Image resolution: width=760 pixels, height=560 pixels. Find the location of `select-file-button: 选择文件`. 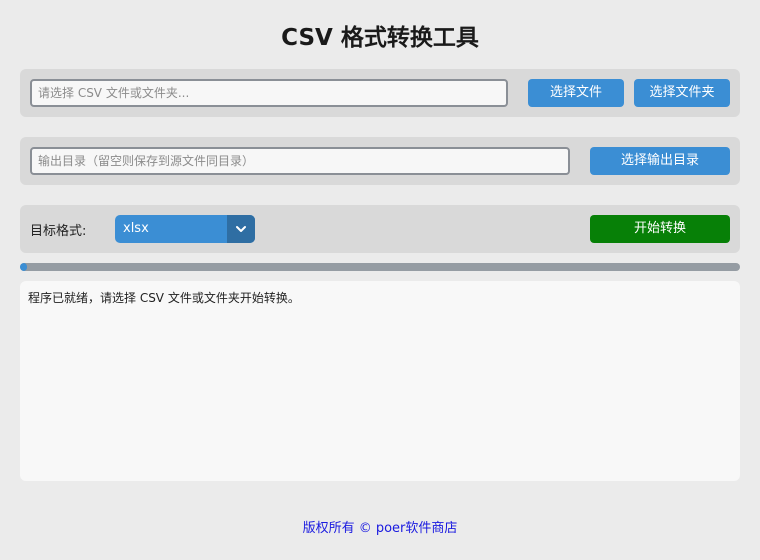

select-file-button: 选择文件 is located at coordinates (576, 93).